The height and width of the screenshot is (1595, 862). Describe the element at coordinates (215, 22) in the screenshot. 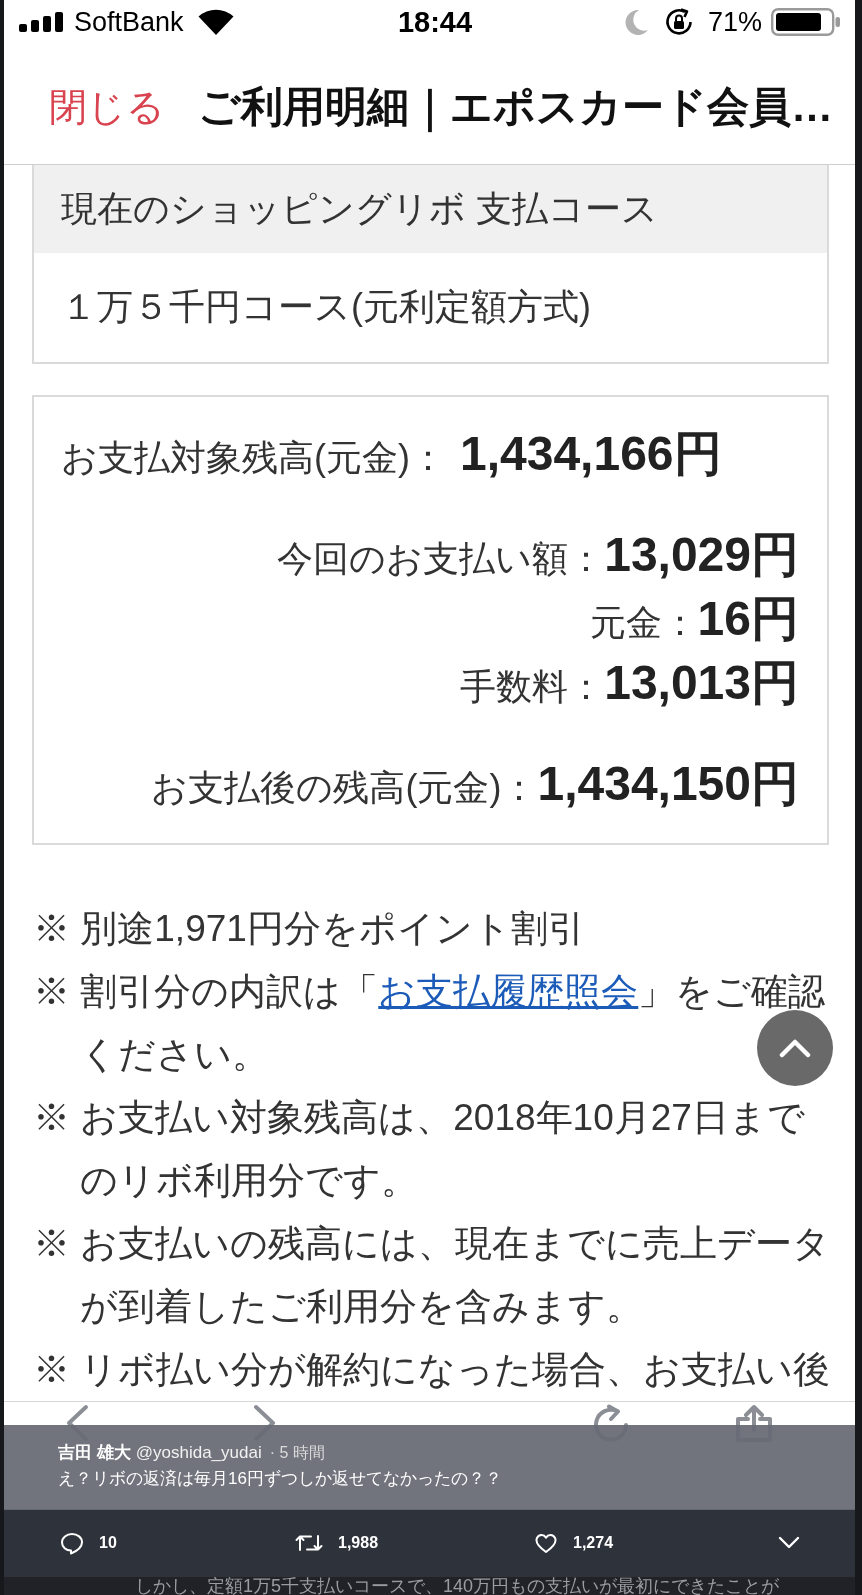

I see `wifi-icon` at that location.